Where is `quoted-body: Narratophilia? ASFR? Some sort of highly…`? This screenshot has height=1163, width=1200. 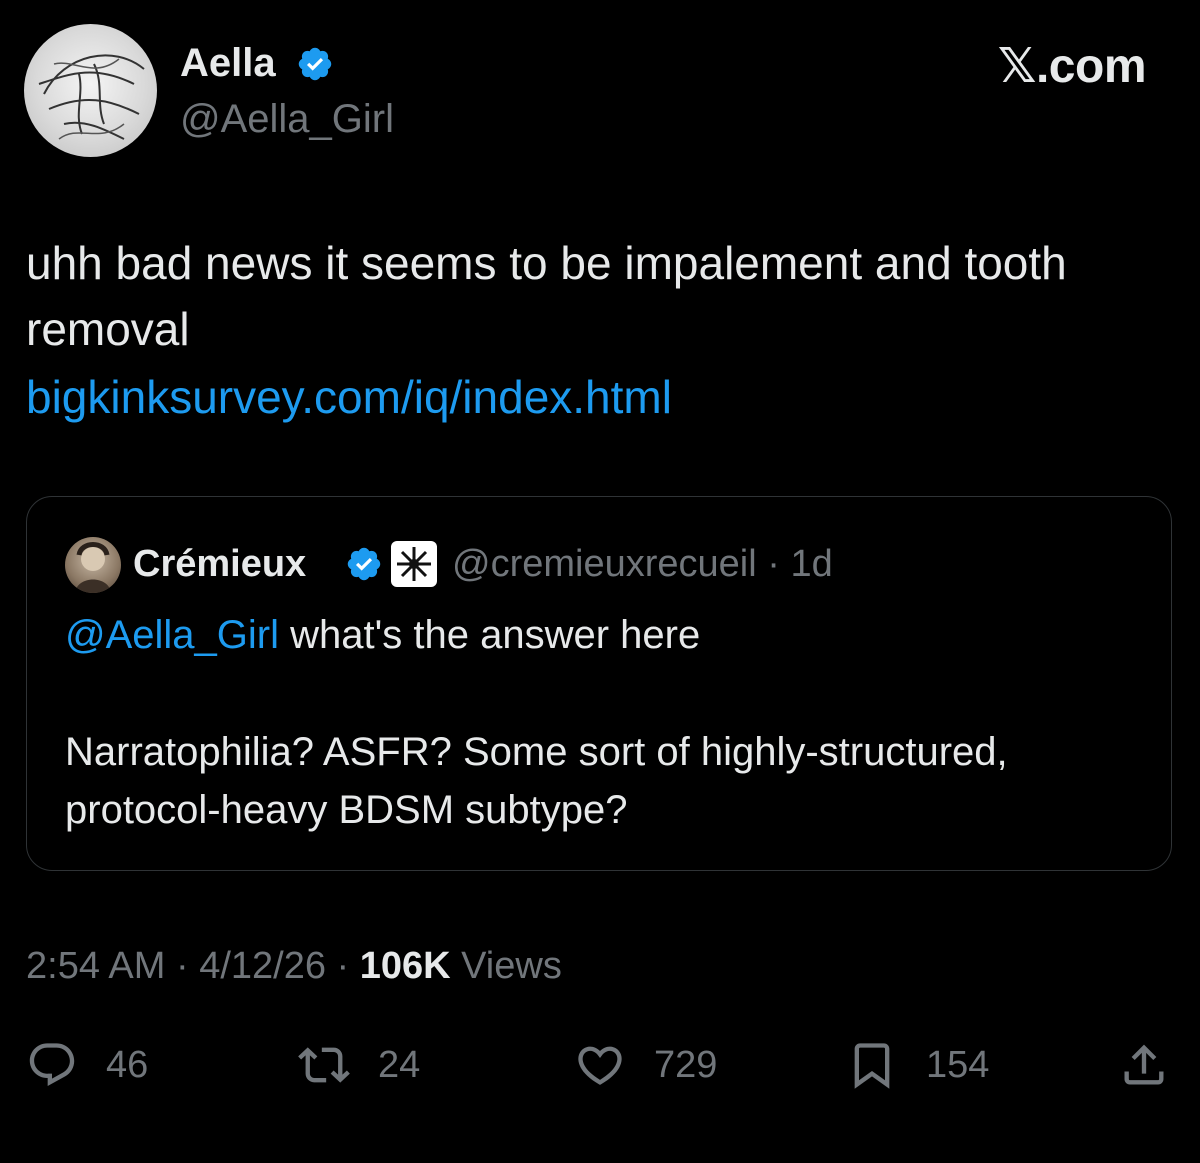 quoted-body: Narratophilia? ASFR? Some sort of highly… is located at coordinates (536, 781).